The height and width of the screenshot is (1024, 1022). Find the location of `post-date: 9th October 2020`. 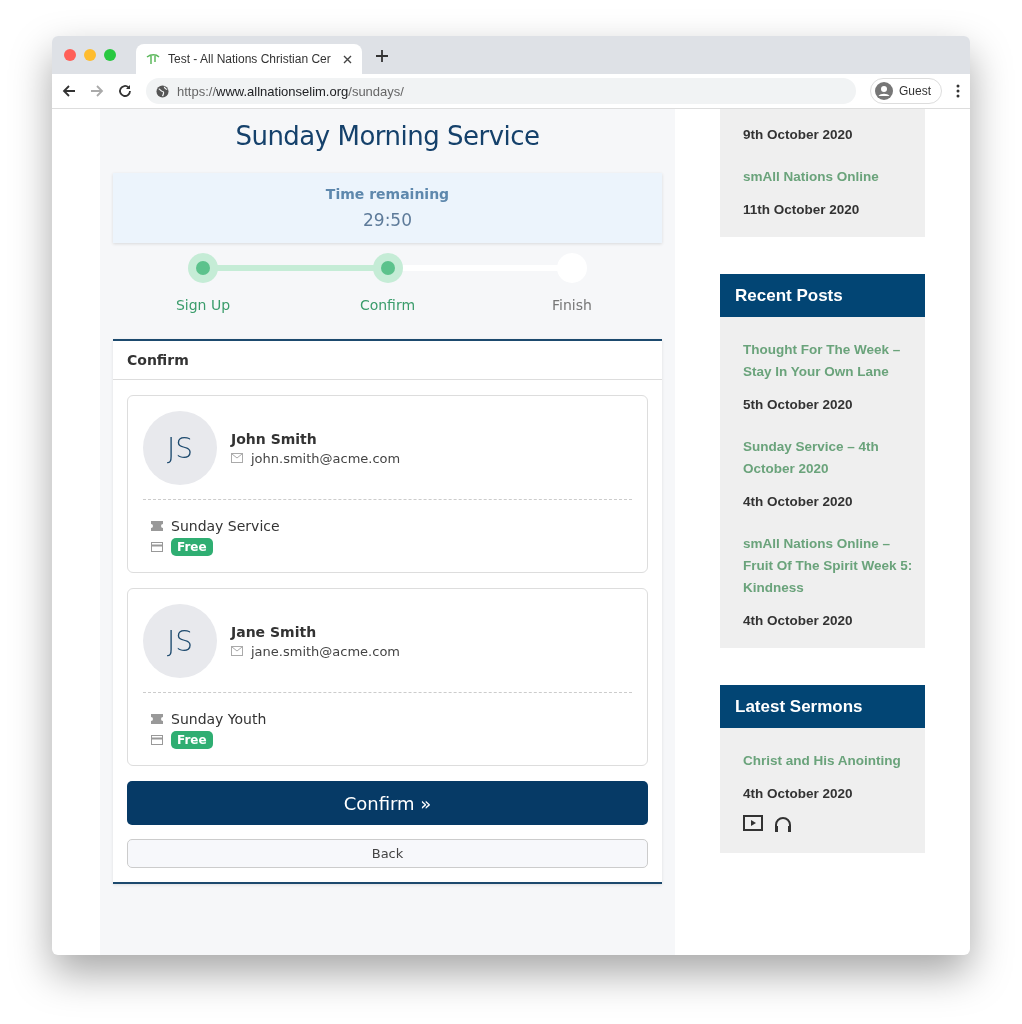

post-date: 9th October 2020 is located at coordinates (798, 134).